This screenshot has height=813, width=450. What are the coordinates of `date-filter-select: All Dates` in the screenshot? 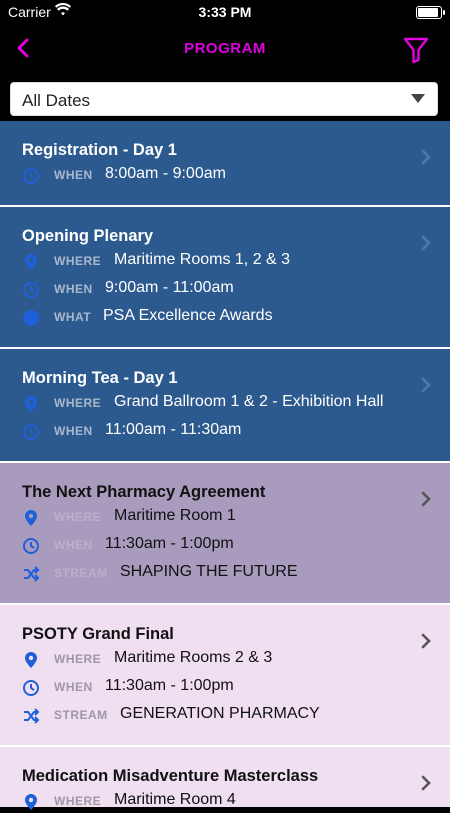 It's located at (224, 99).